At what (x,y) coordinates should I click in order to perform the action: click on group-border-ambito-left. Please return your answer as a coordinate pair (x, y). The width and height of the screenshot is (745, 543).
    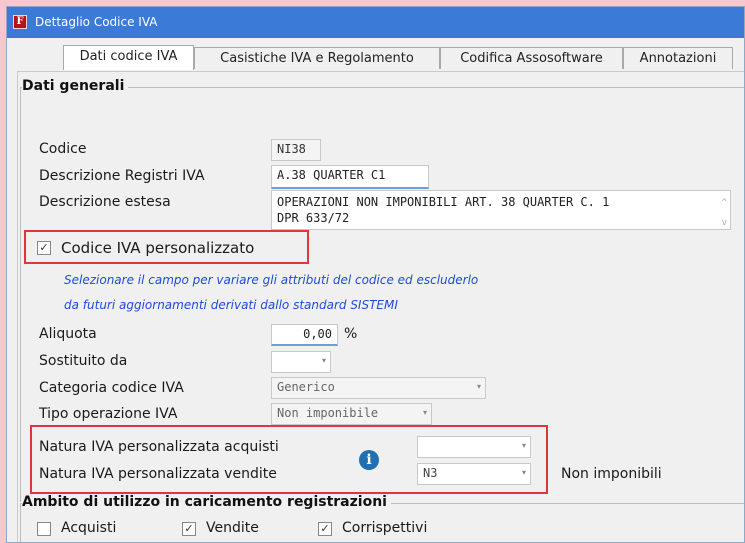
    Looking at the image, I should click on (20, 522).